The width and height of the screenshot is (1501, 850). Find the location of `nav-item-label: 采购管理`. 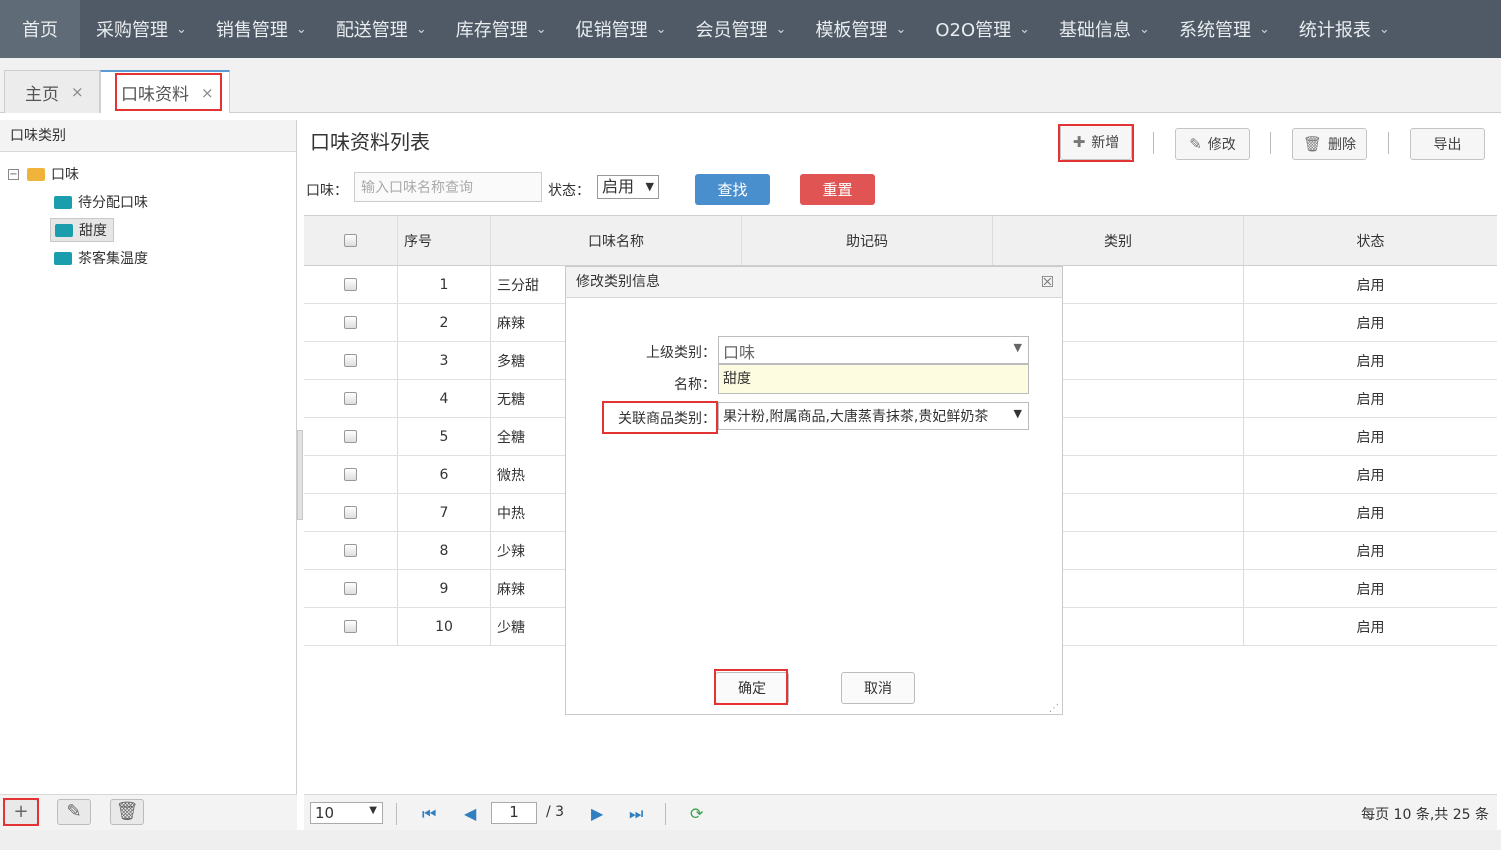

nav-item-label: 采购管理 is located at coordinates (132, 30).